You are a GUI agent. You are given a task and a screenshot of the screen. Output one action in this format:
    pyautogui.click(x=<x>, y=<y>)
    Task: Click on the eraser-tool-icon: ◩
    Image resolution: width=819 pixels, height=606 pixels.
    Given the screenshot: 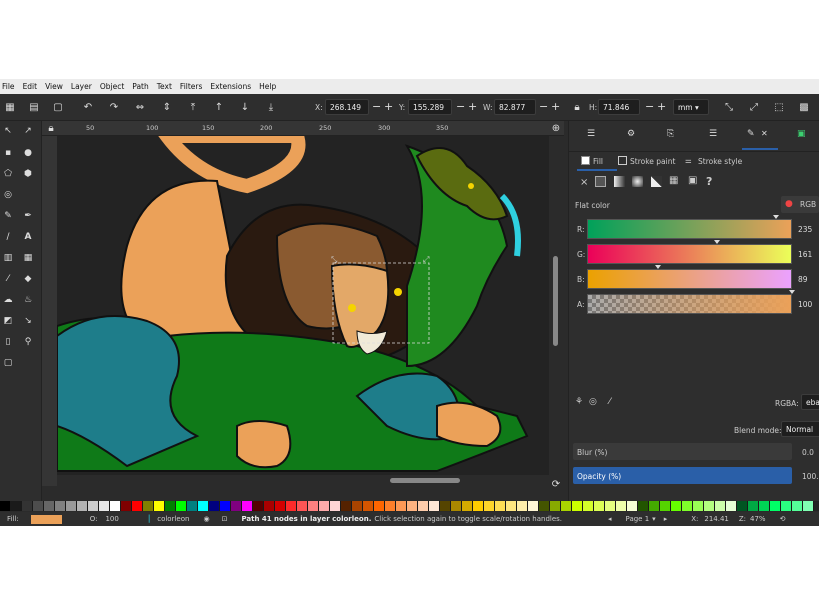 What is the action you would take?
    pyautogui.click(x=8, y=321)
    